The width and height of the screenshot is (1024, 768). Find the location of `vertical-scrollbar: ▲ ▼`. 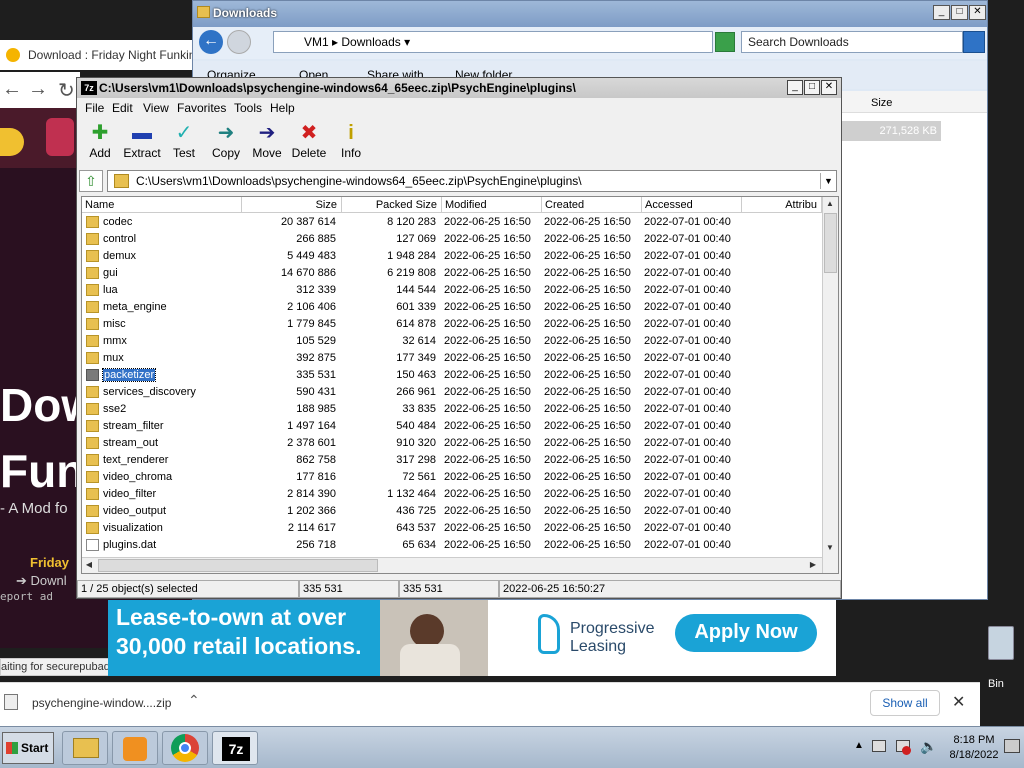

vertical-scrollbar: ▲ ▼ is located at coordinates (830, 385).